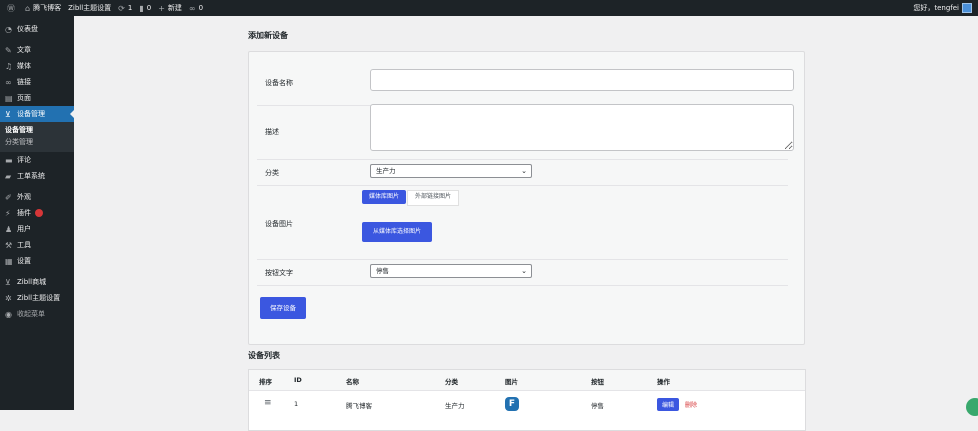 This screenshot has height=431, width=978. Describe the element at coordinates (512, 404) in the screenshot. I see `device-image-thumbnail: F` at that location.